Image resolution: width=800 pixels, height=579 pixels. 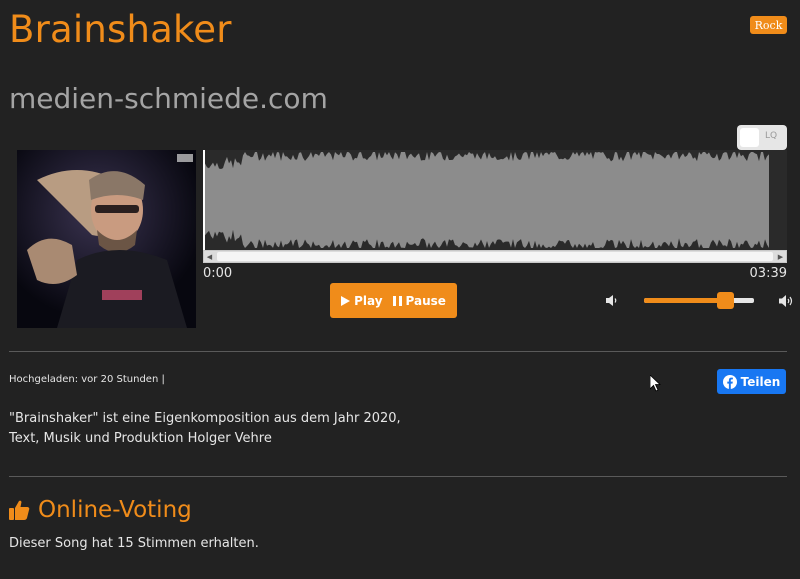 I want to click on pause-control: Pause, so click(x=419, y=300).